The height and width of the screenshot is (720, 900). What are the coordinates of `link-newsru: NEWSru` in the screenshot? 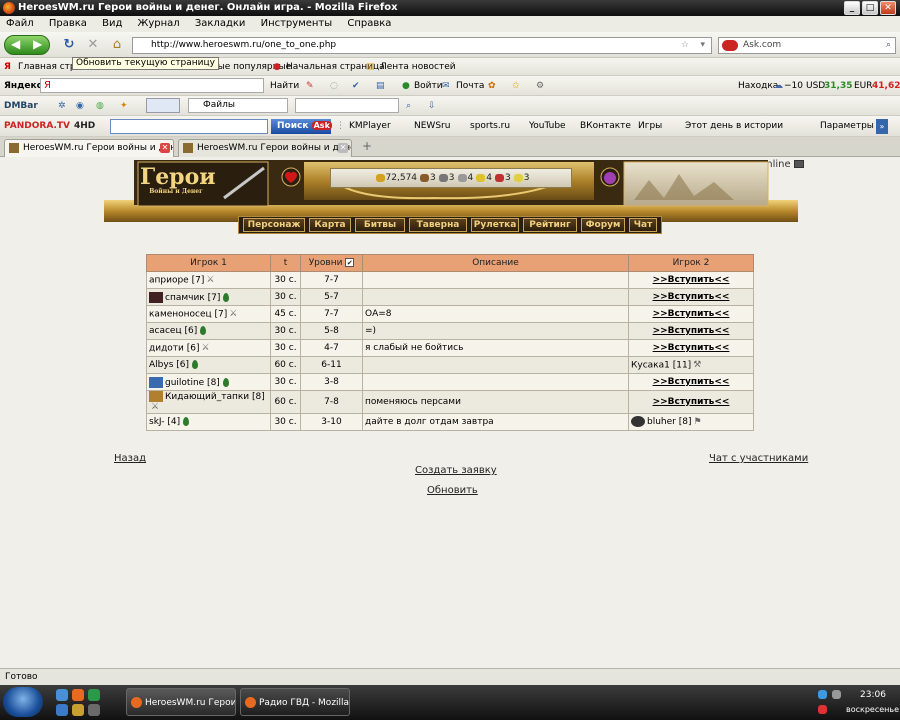 It's located at (432, 126).